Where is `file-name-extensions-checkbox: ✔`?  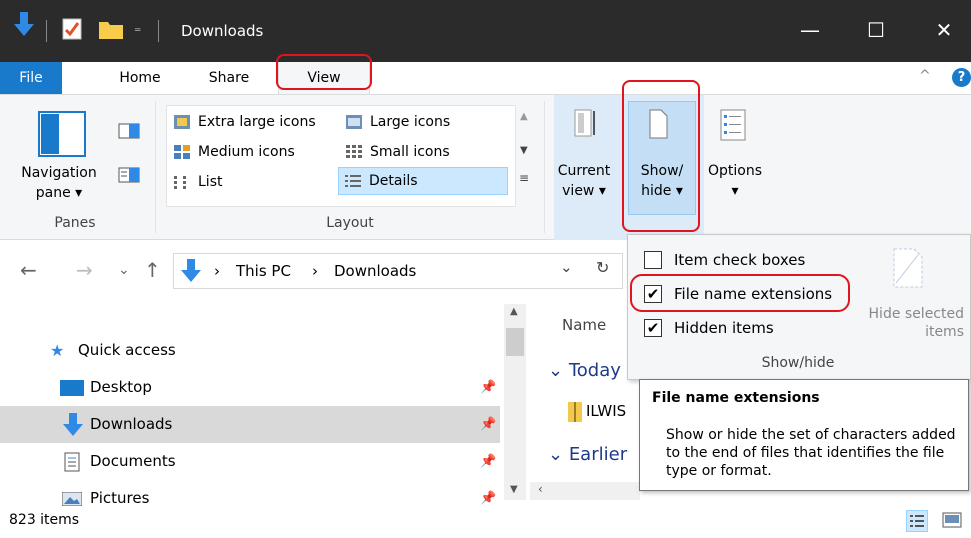 file-name-extensions-checkbox: ✔ is located at coordinates (653, 294).